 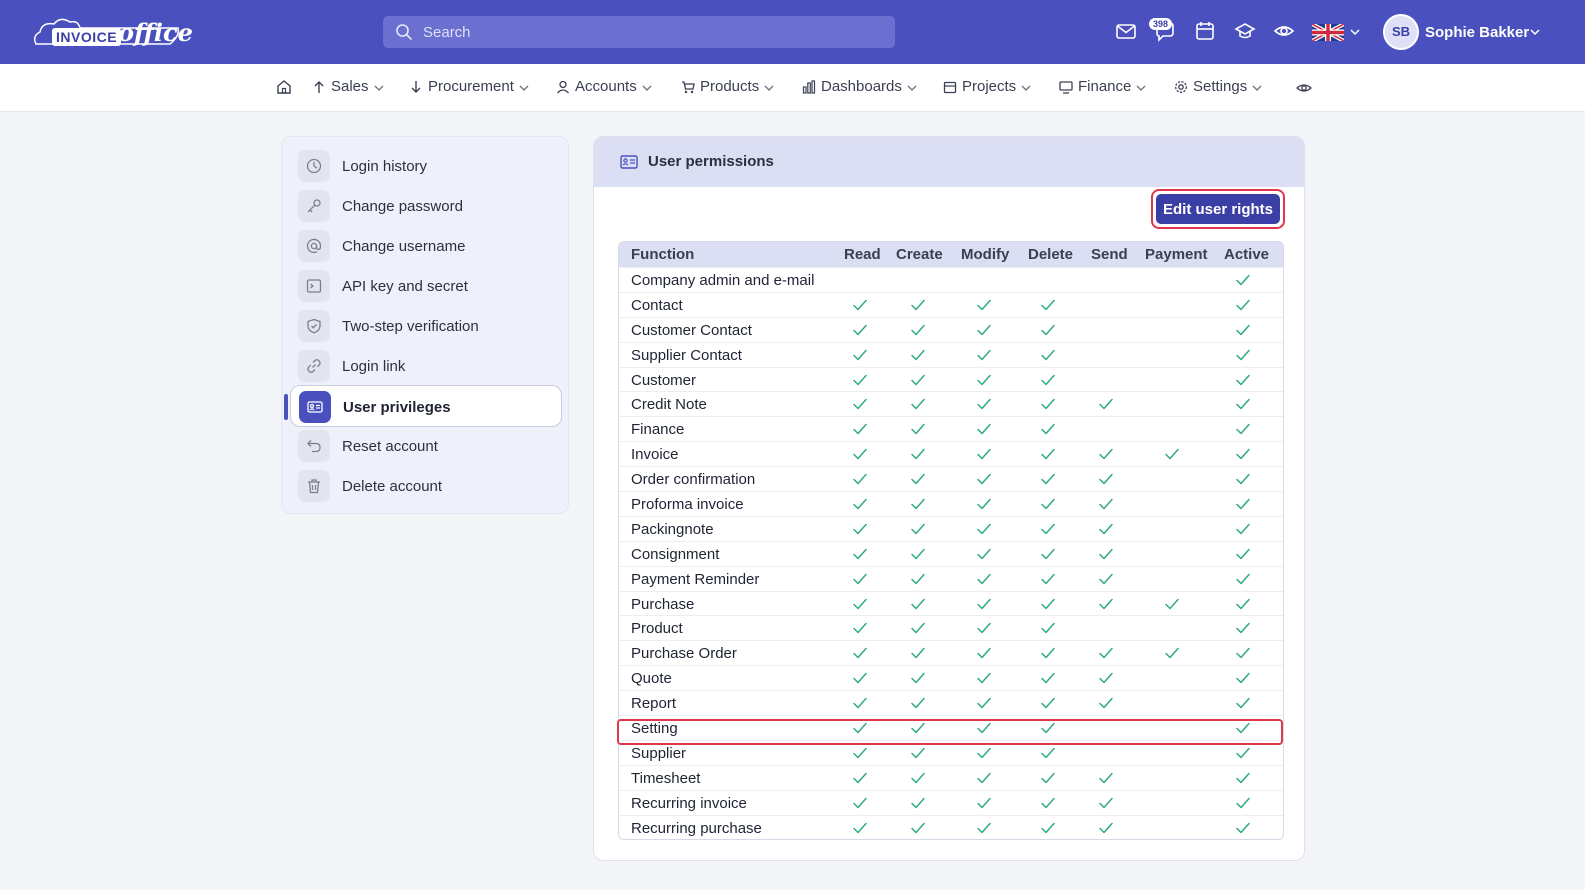 I want to click on calendar-icon, so click(x=1205, y=31).